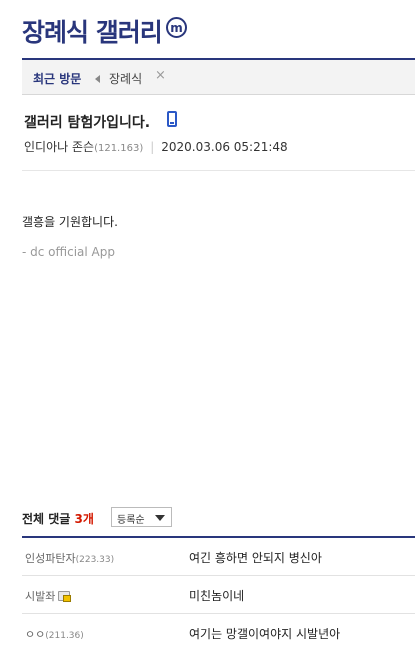 The width and height of the screenshot is (415, 652). What do you see at coordinates (156, 146) in the screenshot?
I see `post-meta: 인디아나 존슨(121.163) | 2020.03.06 05:21:48` at bounding box center [156, 146].